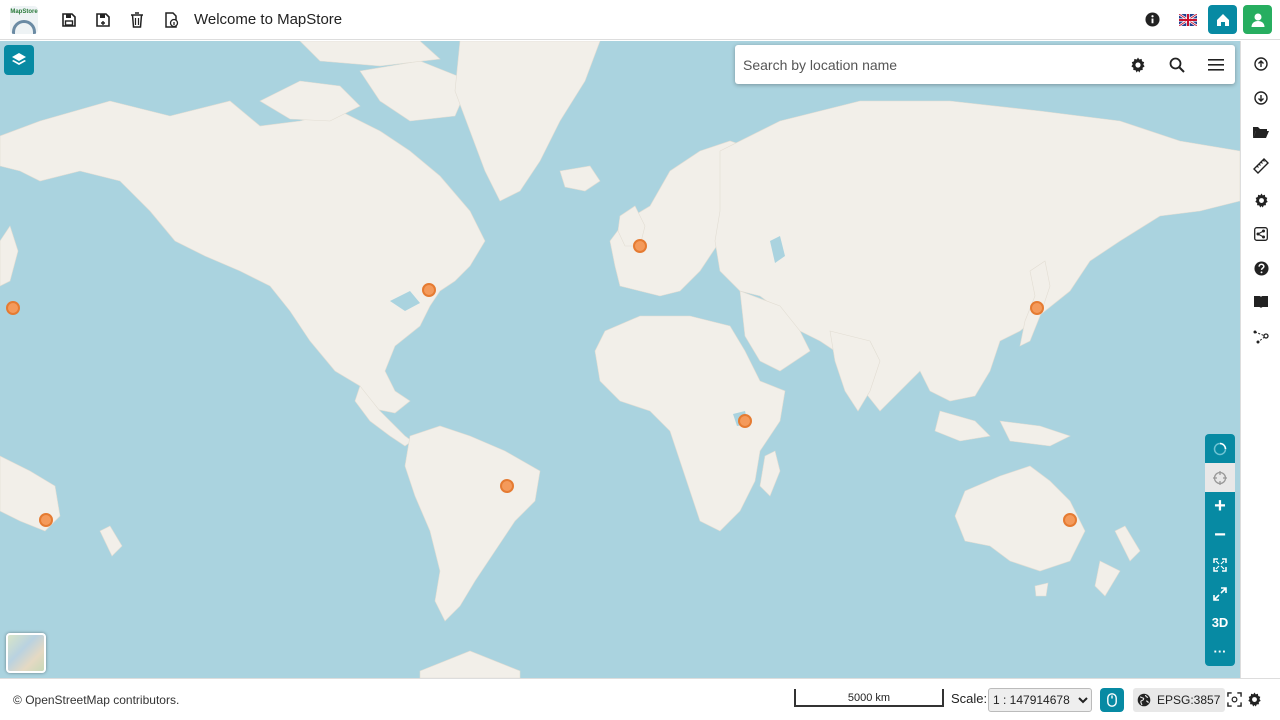 The width and height of the screenshot is (1280, 720). I want to click on locate-button, so click(1220, 477).